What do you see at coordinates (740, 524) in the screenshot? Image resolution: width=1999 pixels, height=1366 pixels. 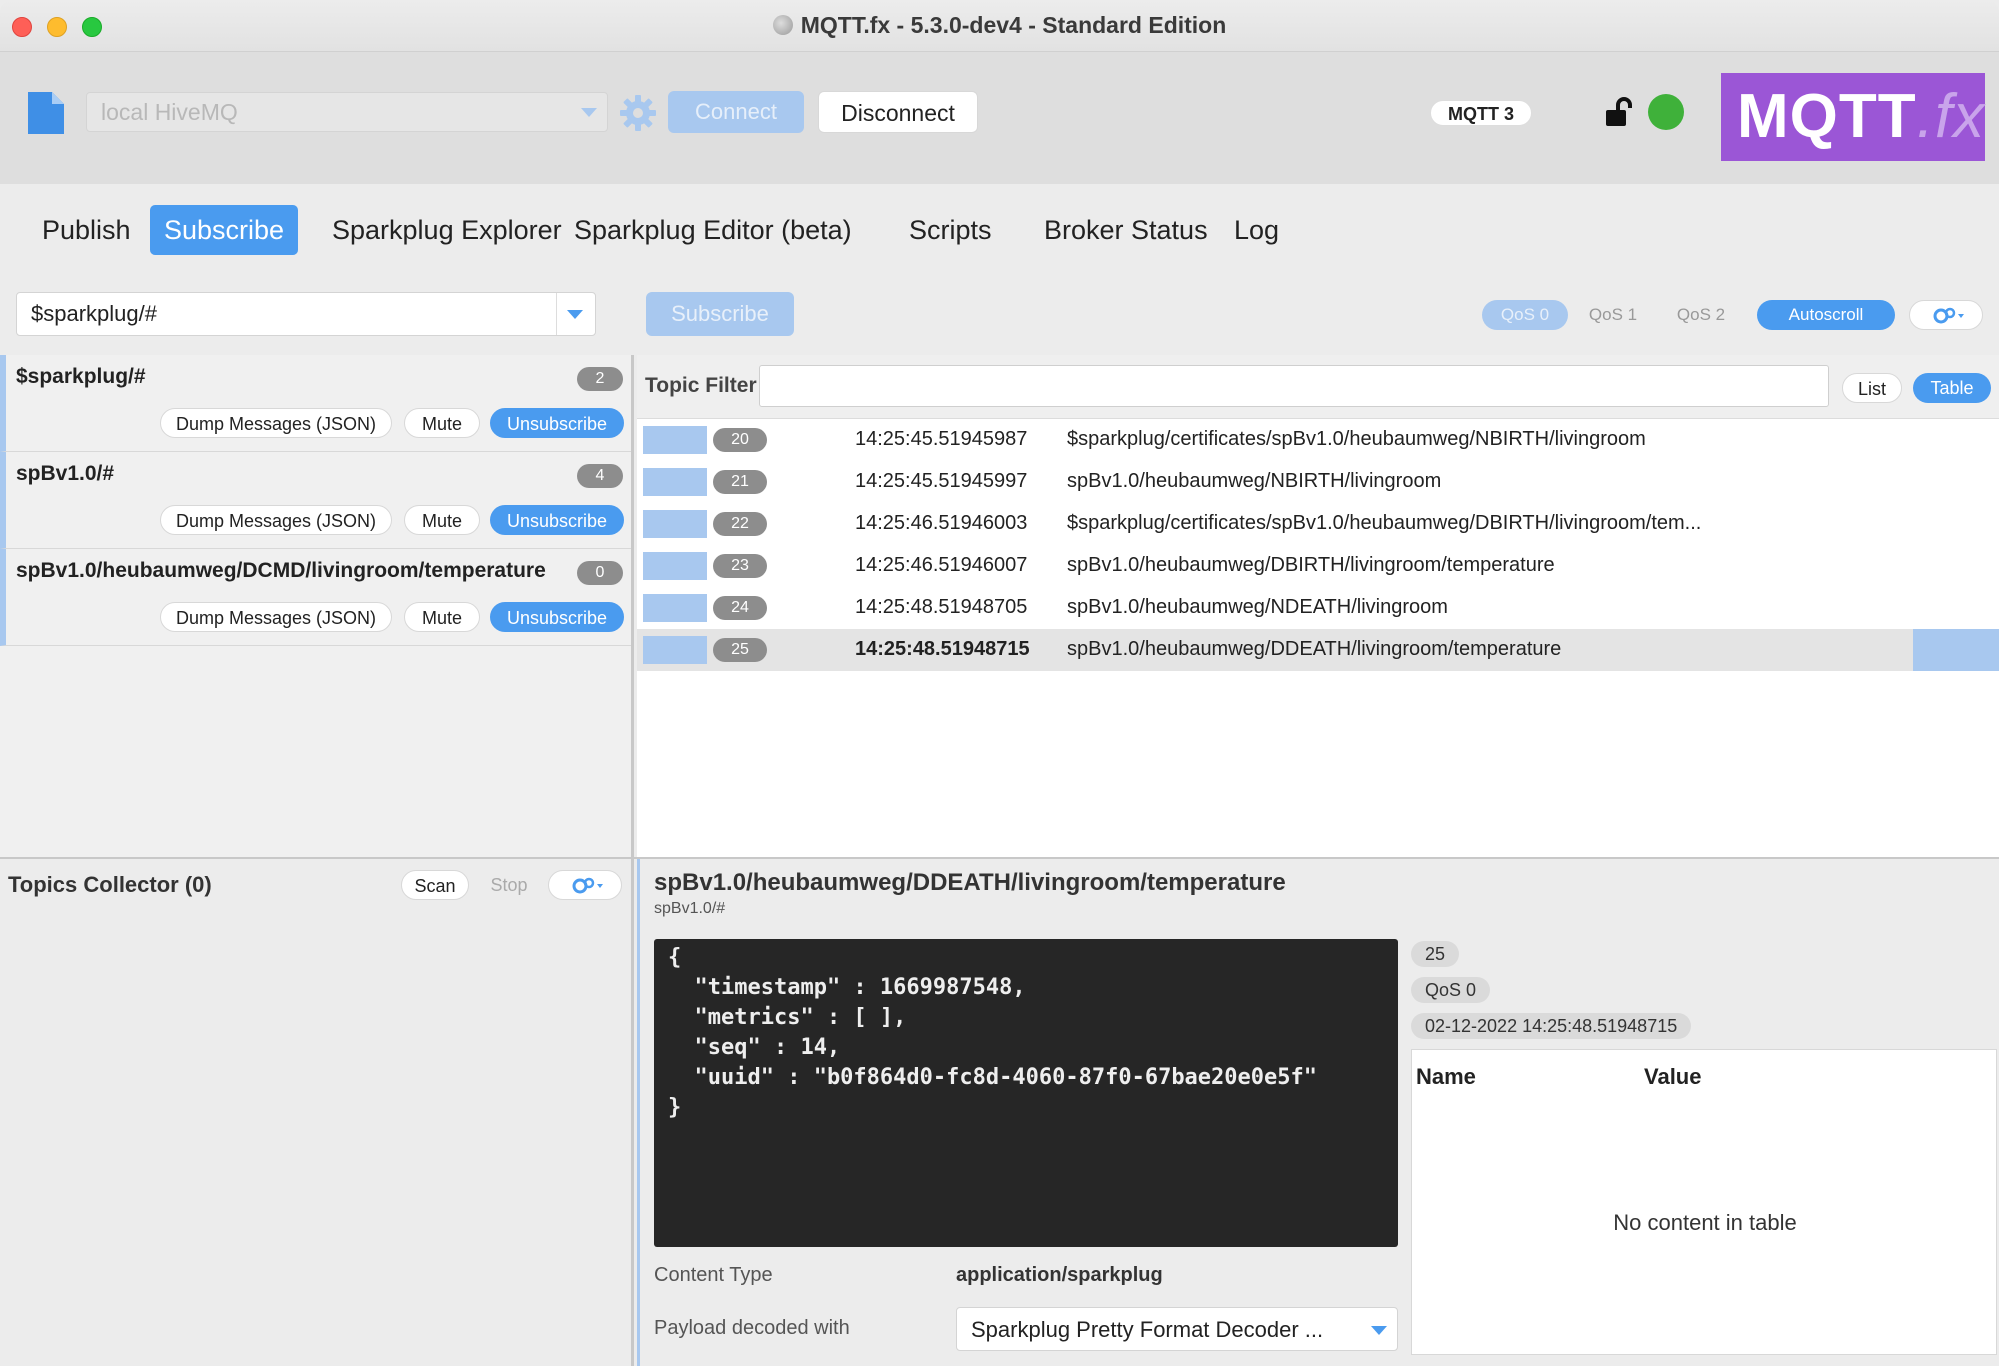 I see `message-number-badge: 22` at bounding box center [740, 524].